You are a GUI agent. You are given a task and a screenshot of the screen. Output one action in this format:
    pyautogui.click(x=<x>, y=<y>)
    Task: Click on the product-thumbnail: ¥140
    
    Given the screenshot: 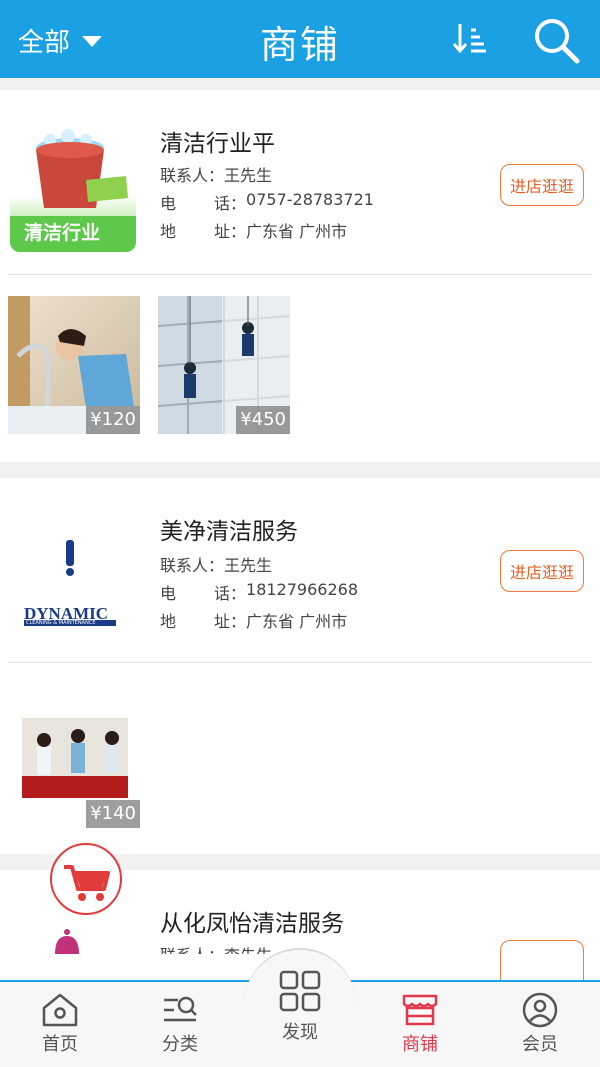 What is the action you would take?
    pyautogui.click(x=74, y=759)
    